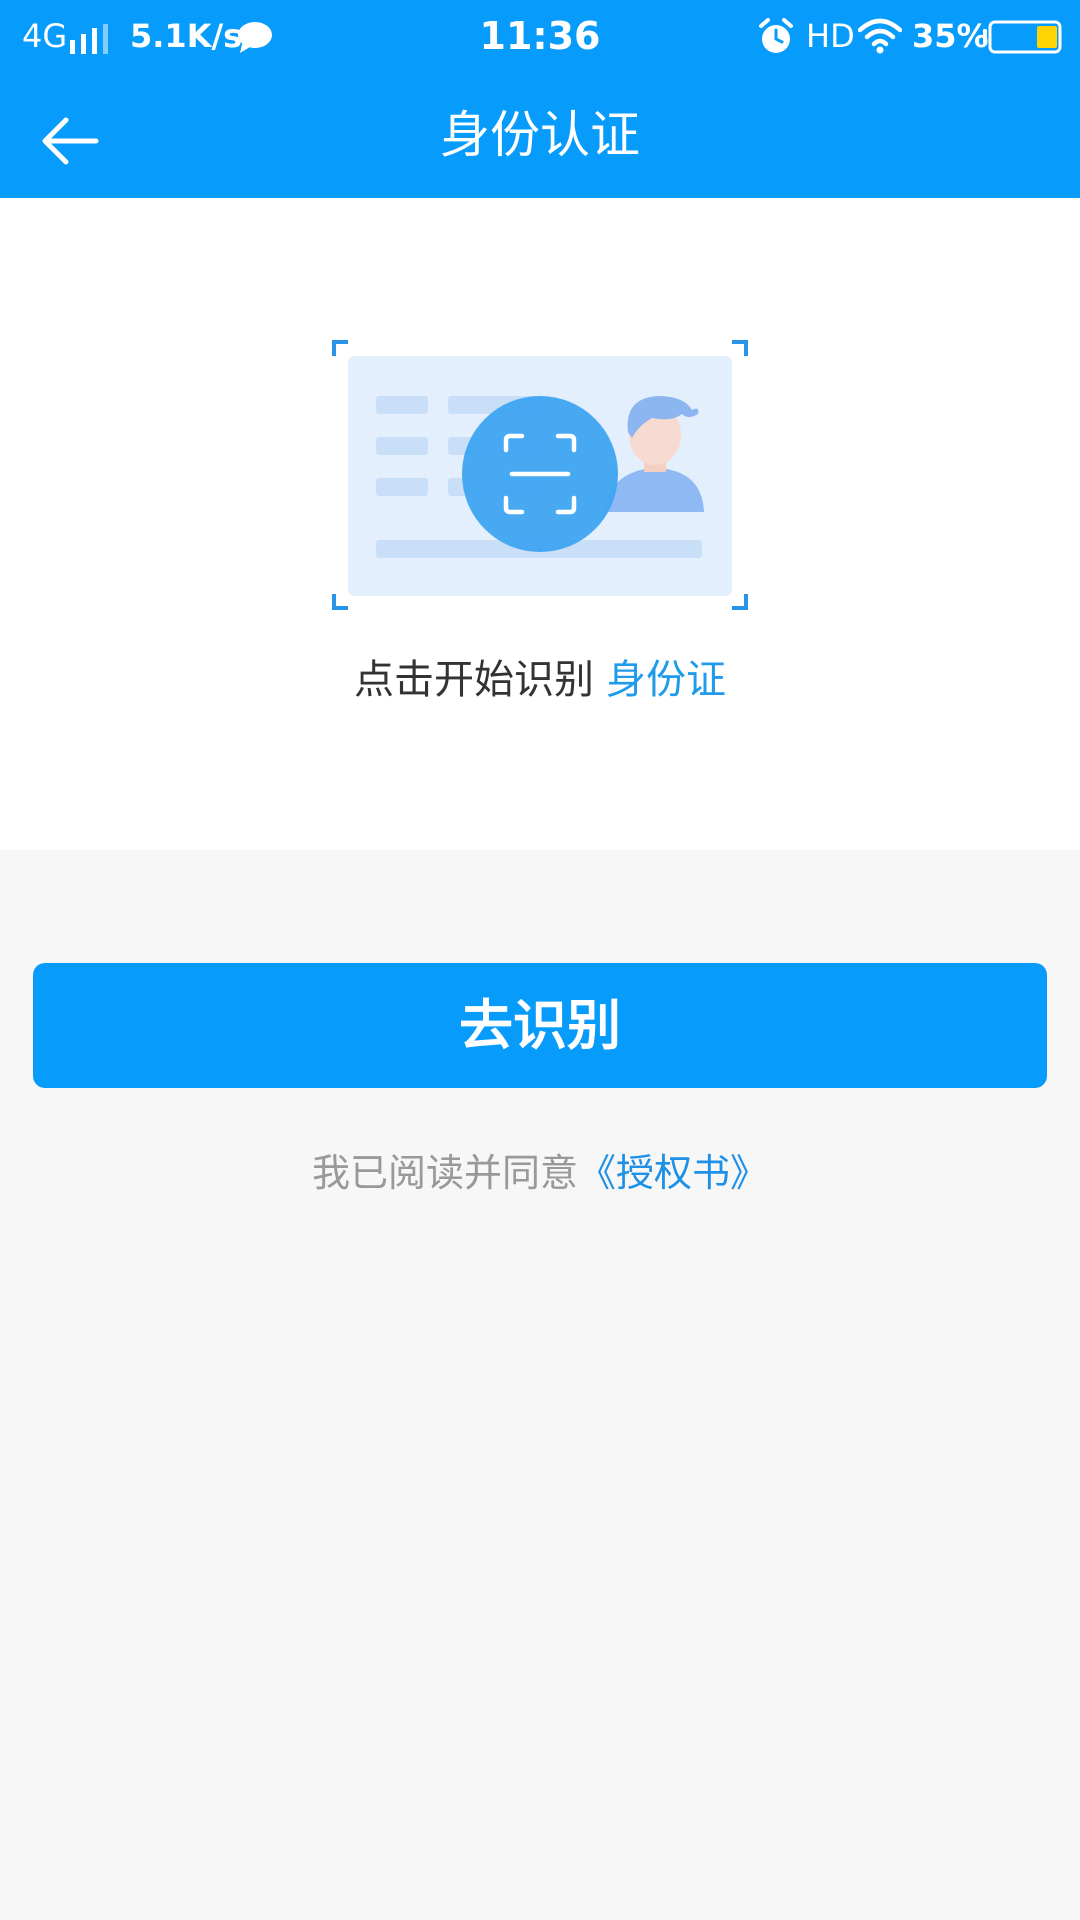 The width and height of the screenshot is (1080, 1920). Describe the element at coordinates (666, 680) in the screenshot. I see `scan-hint-accent: 身份证` at that location.